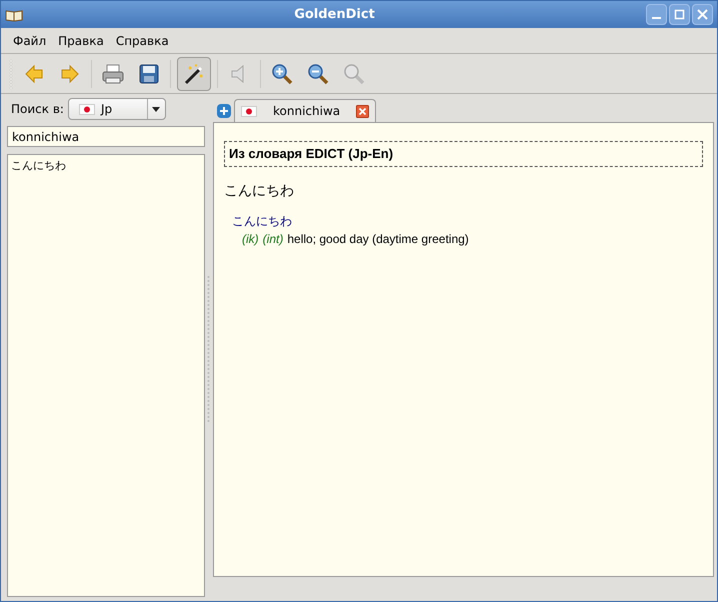 The width and height of the screenshot is (718, 602). Describe the element at coordinates (117, 109) in the screenshot. I see `group-dropdown: Jp` at that location.